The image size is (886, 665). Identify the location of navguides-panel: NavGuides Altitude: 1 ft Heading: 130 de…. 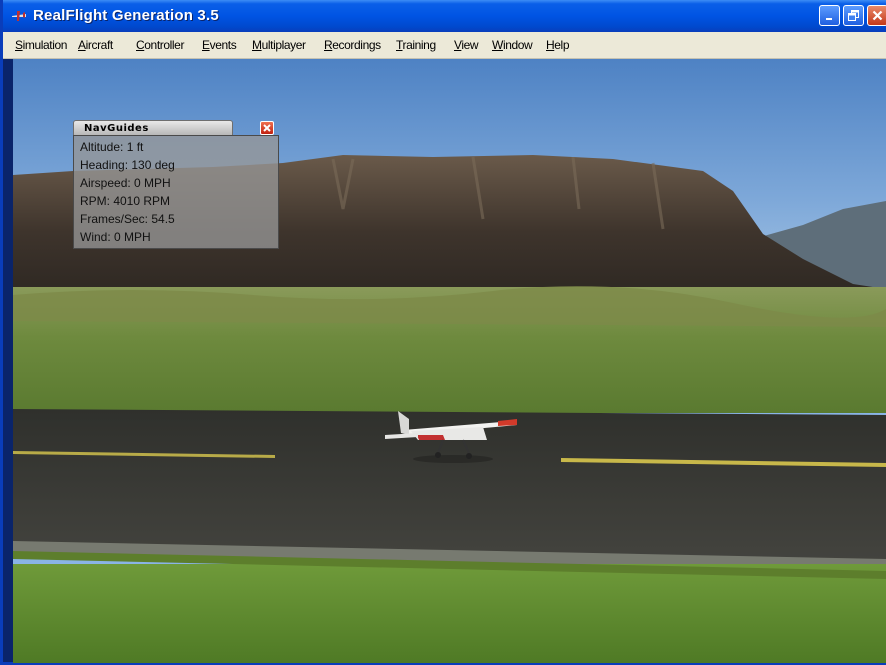
(176, 184).